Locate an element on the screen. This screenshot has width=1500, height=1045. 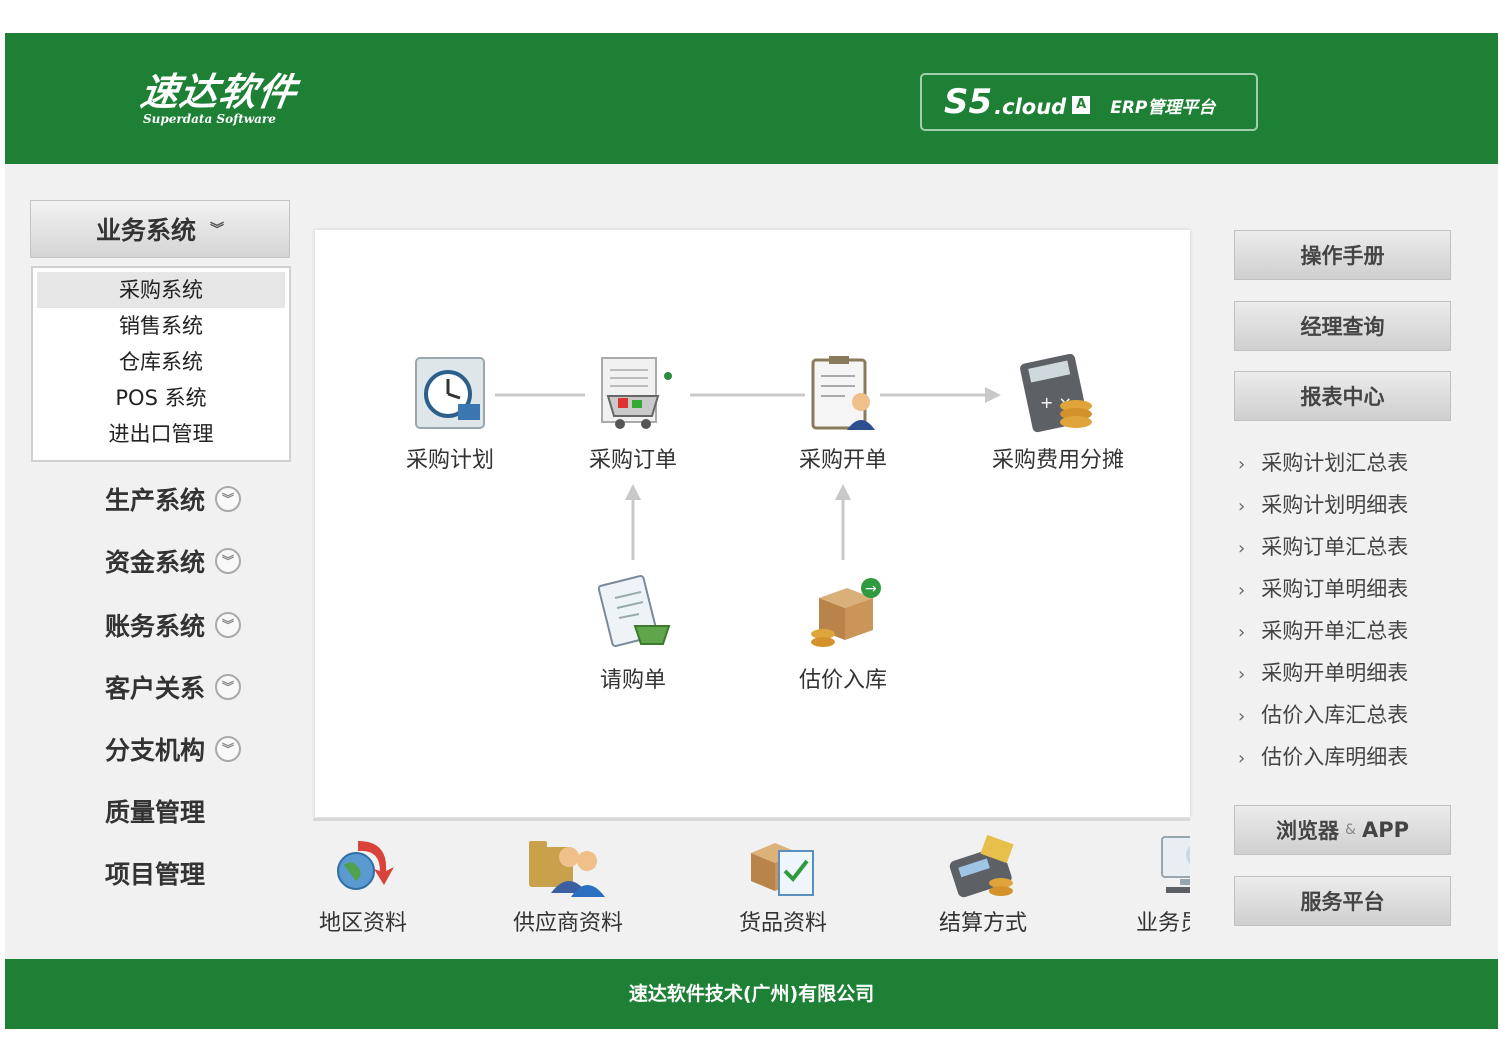
report-center-button: 报表中心 is located at coordinates (1342, 396).